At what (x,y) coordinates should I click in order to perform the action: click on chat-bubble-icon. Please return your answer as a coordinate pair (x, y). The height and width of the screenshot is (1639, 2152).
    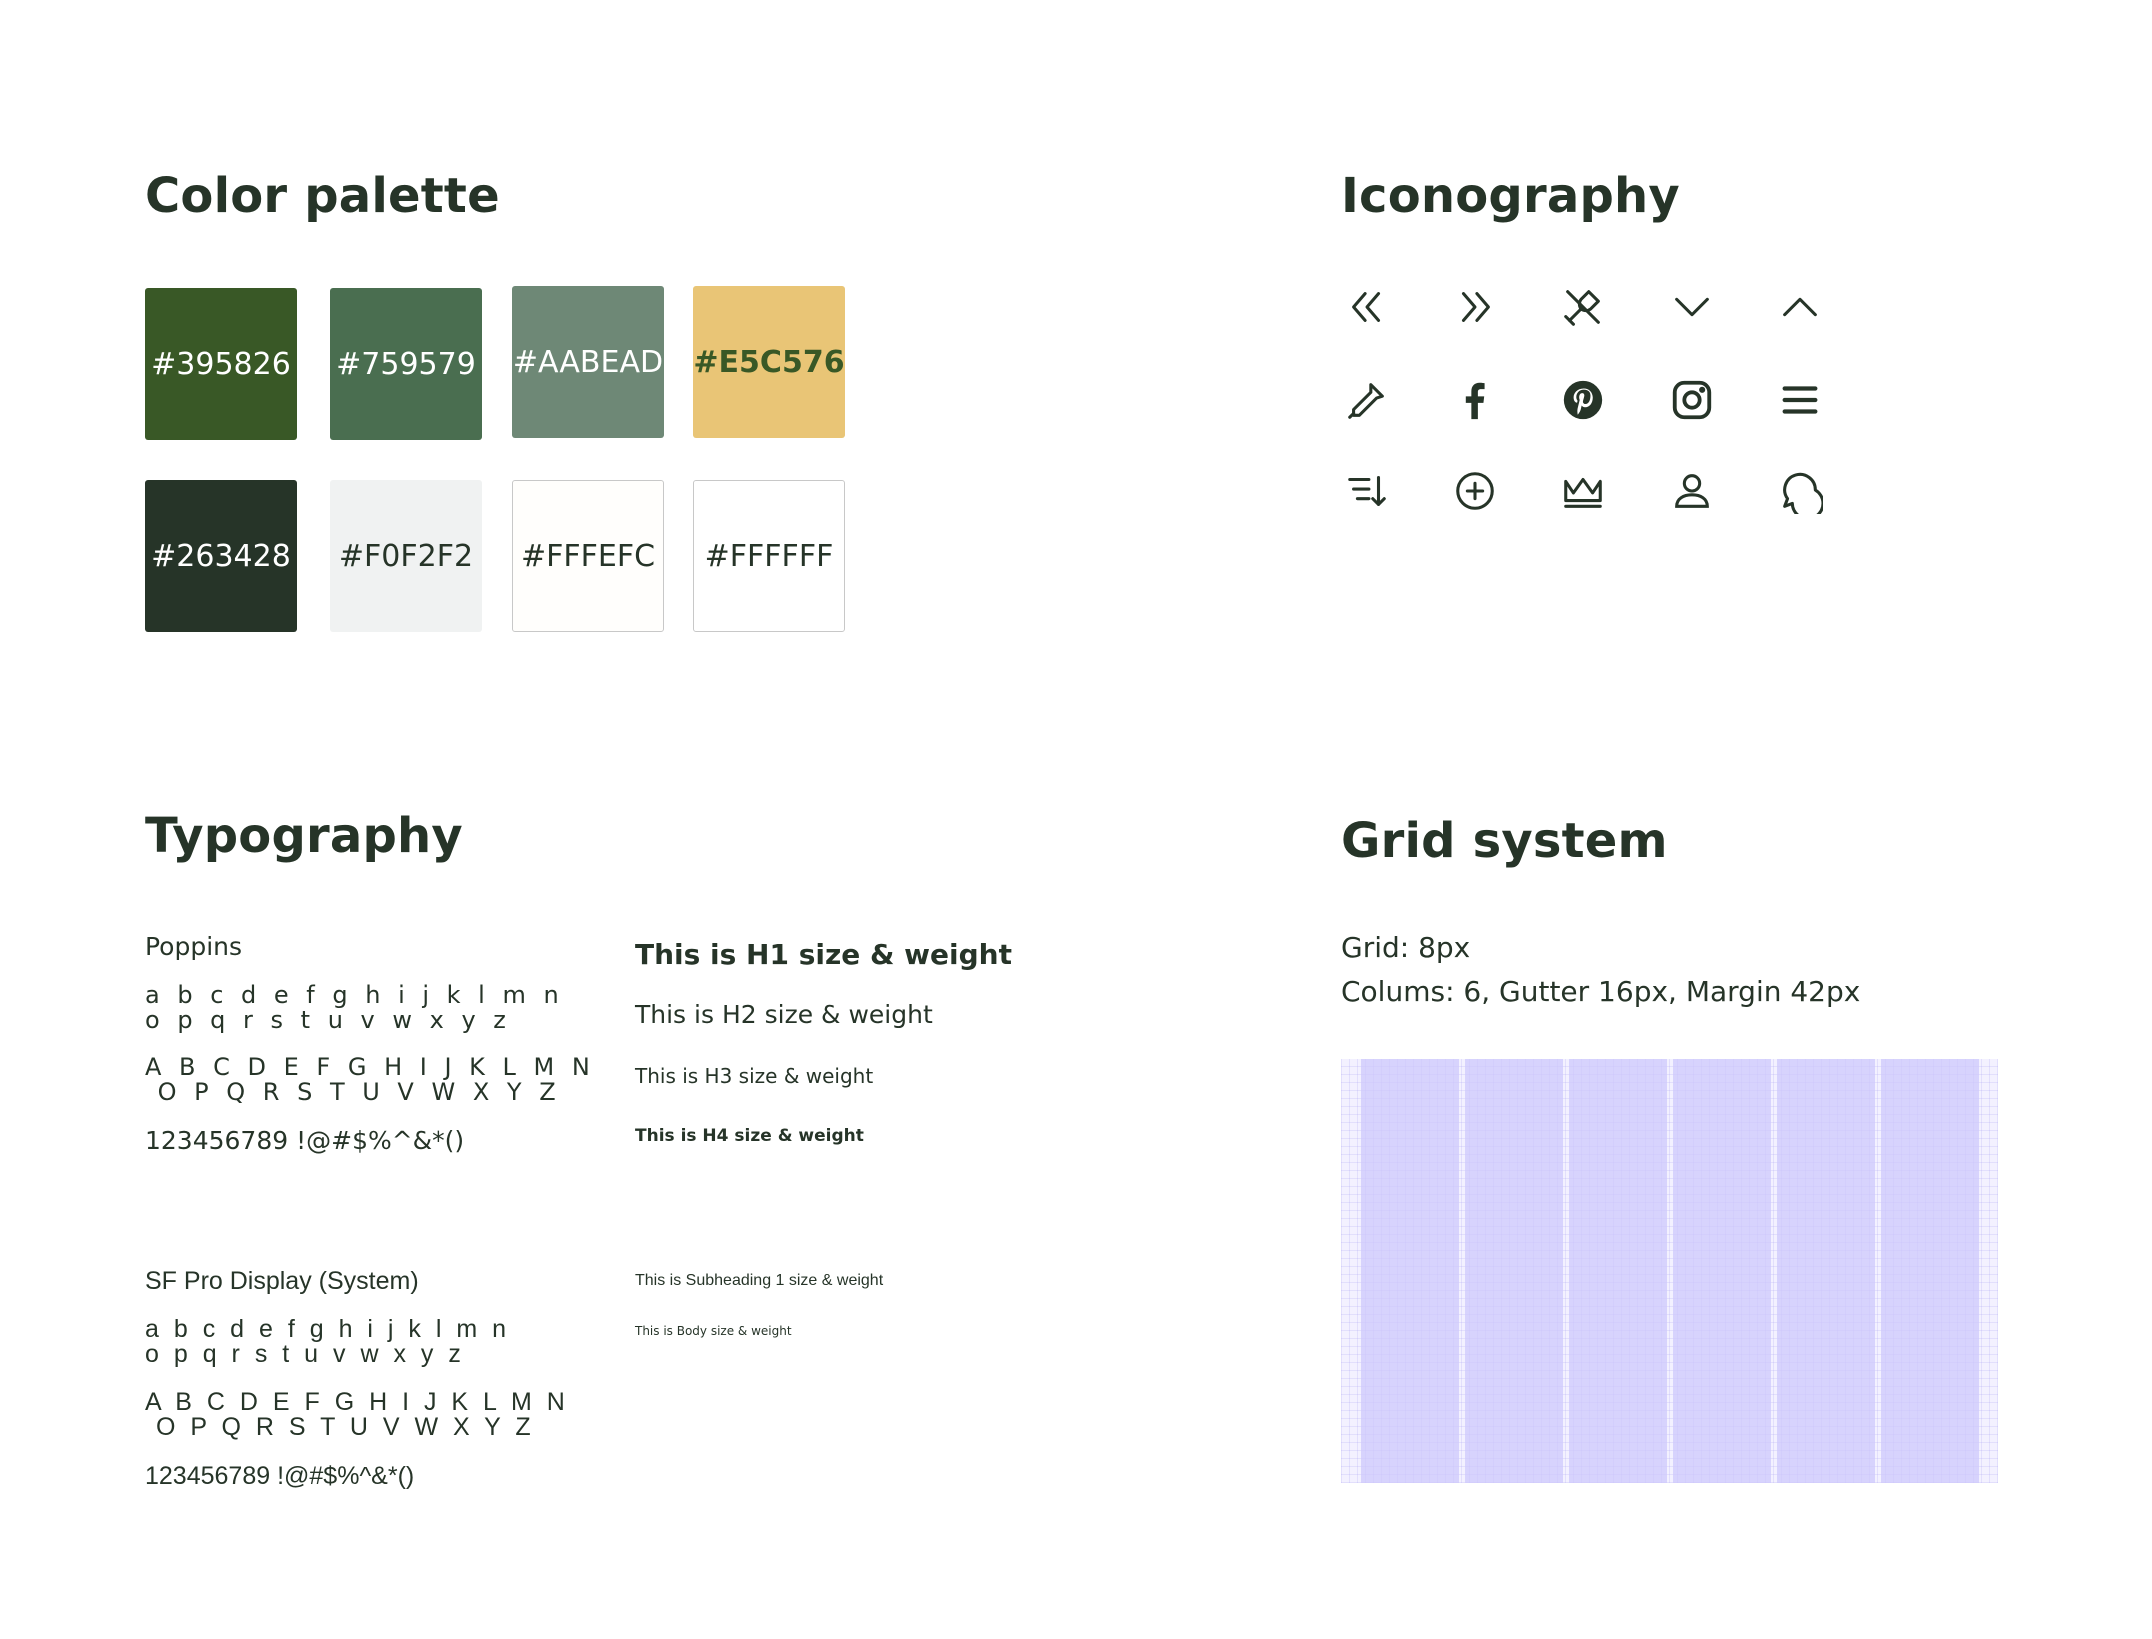
    Looking at the image, I should click on (1800, 491).